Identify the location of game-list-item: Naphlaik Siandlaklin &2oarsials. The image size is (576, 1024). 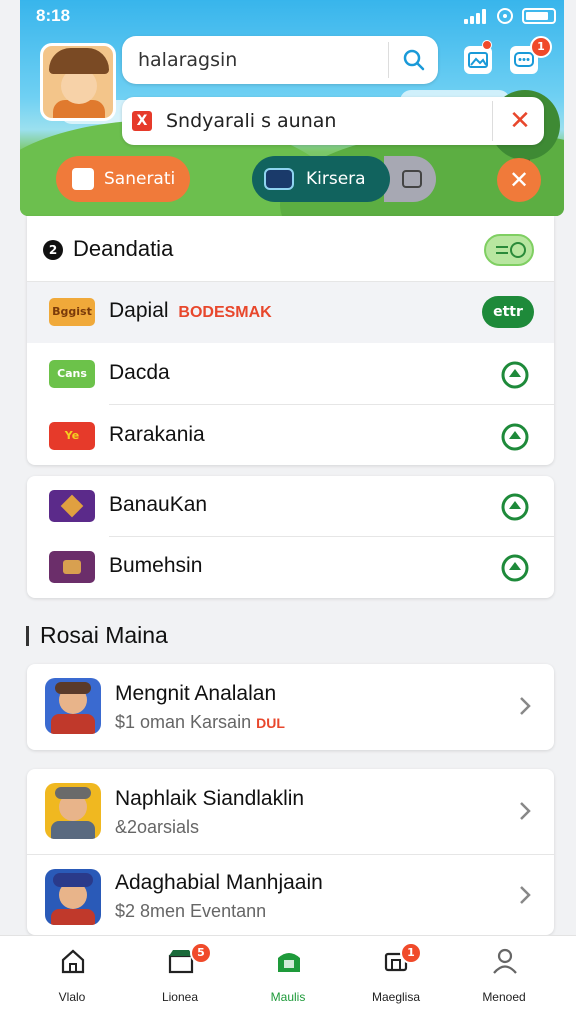
(290, 812).